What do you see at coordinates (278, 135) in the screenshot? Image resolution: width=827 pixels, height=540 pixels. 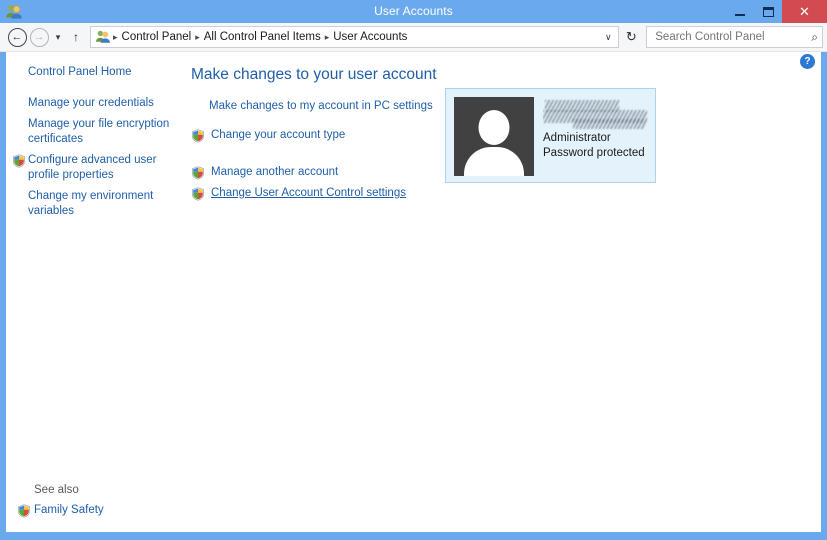 I see `task-label: Change your account type` at bounding box center [278, 135].